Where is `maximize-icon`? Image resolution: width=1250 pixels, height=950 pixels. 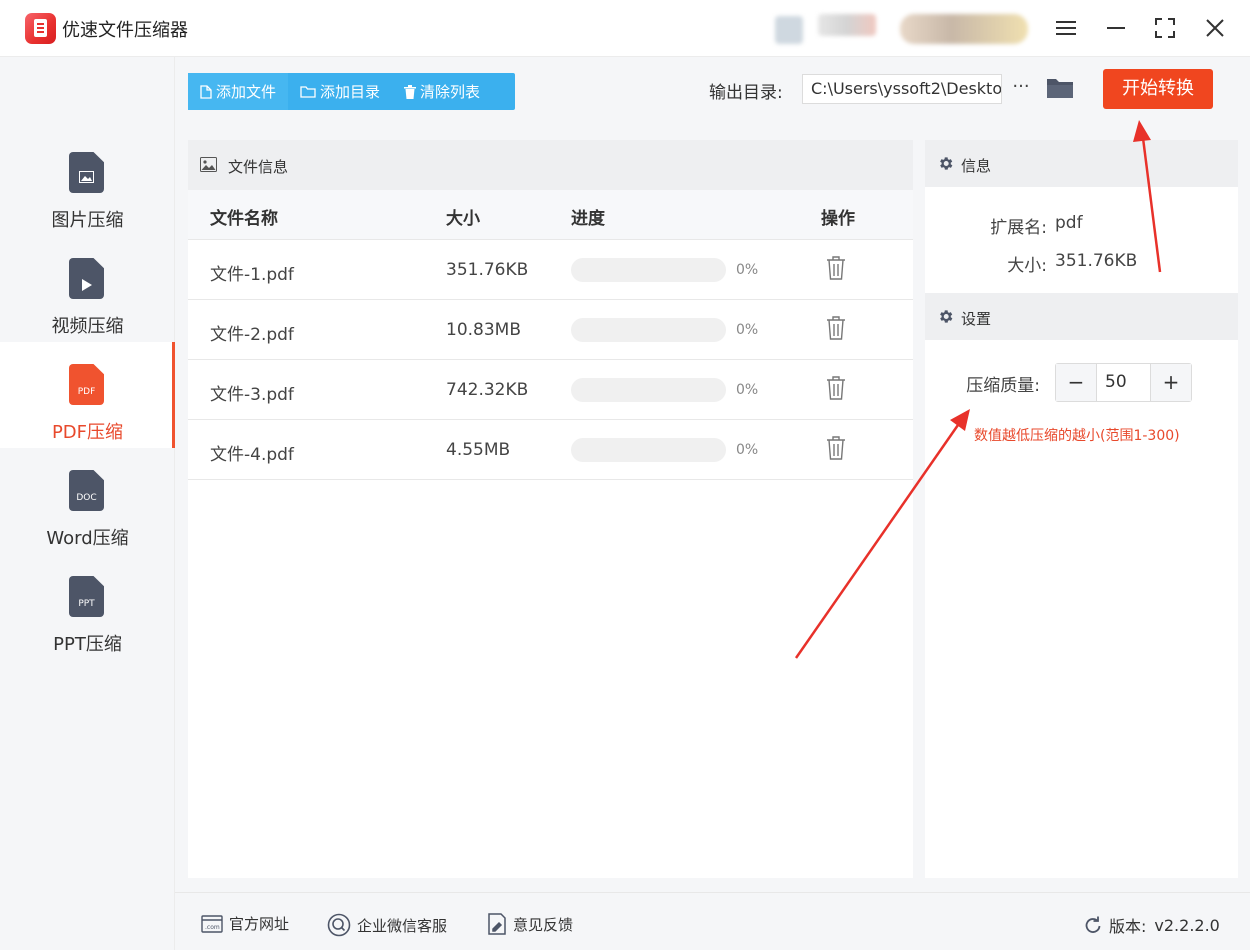 maximize-icon is located at coordinates (1165, 28).